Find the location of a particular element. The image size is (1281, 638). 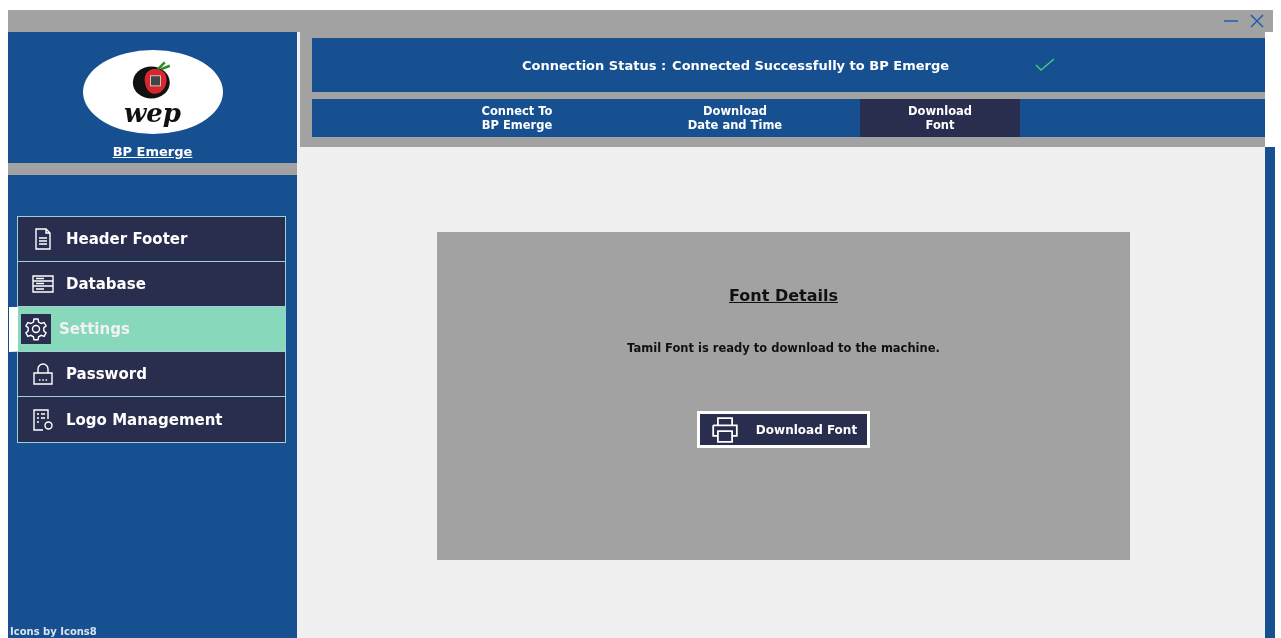

sidebar-item: Header Footer is located at coordinates (151, 239).